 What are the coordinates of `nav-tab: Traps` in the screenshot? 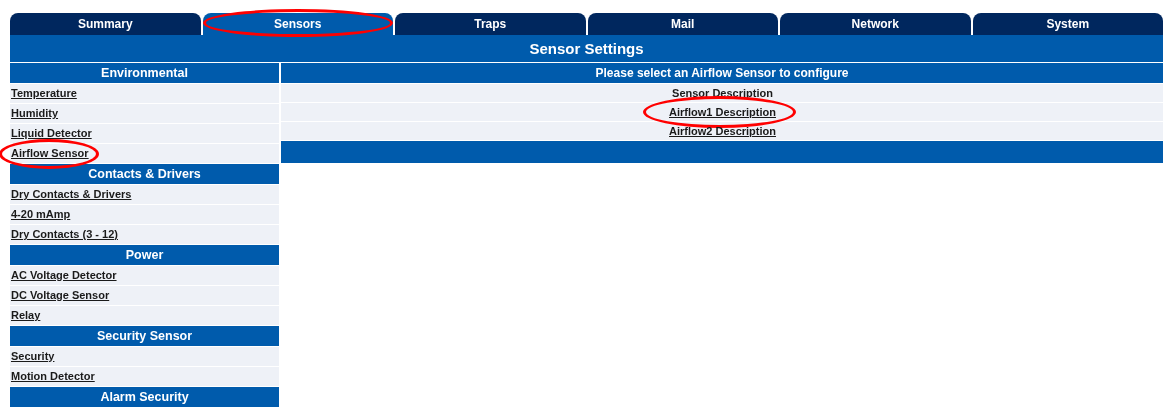 It's located at (490, 24).